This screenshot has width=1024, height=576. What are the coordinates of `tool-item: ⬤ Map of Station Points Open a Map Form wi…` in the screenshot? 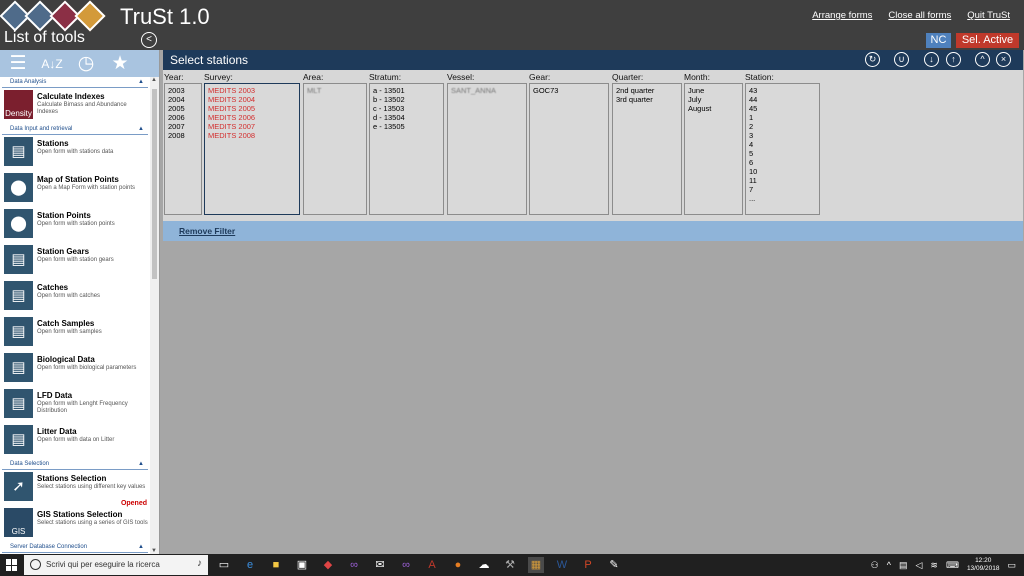 It's located at (75, 189).